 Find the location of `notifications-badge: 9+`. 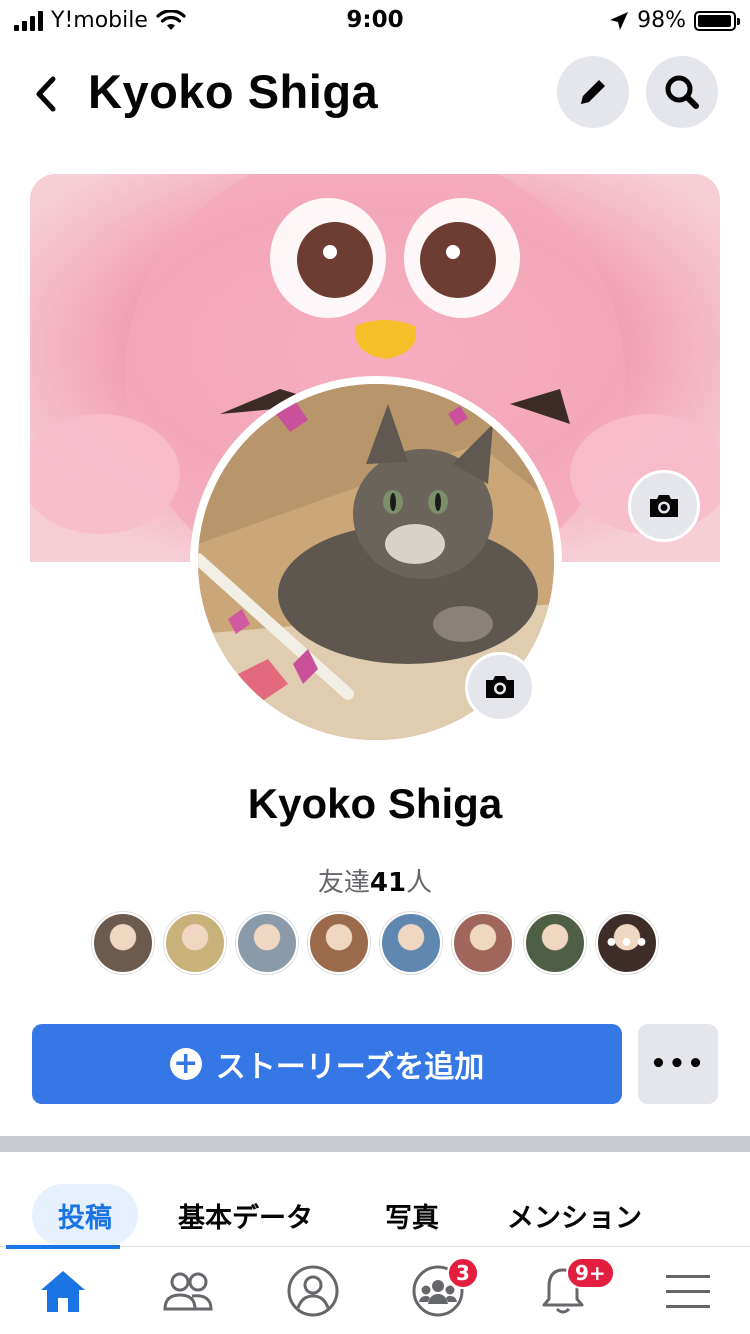

notifications-badge: 9+ is located at coordinates (590, 1273).